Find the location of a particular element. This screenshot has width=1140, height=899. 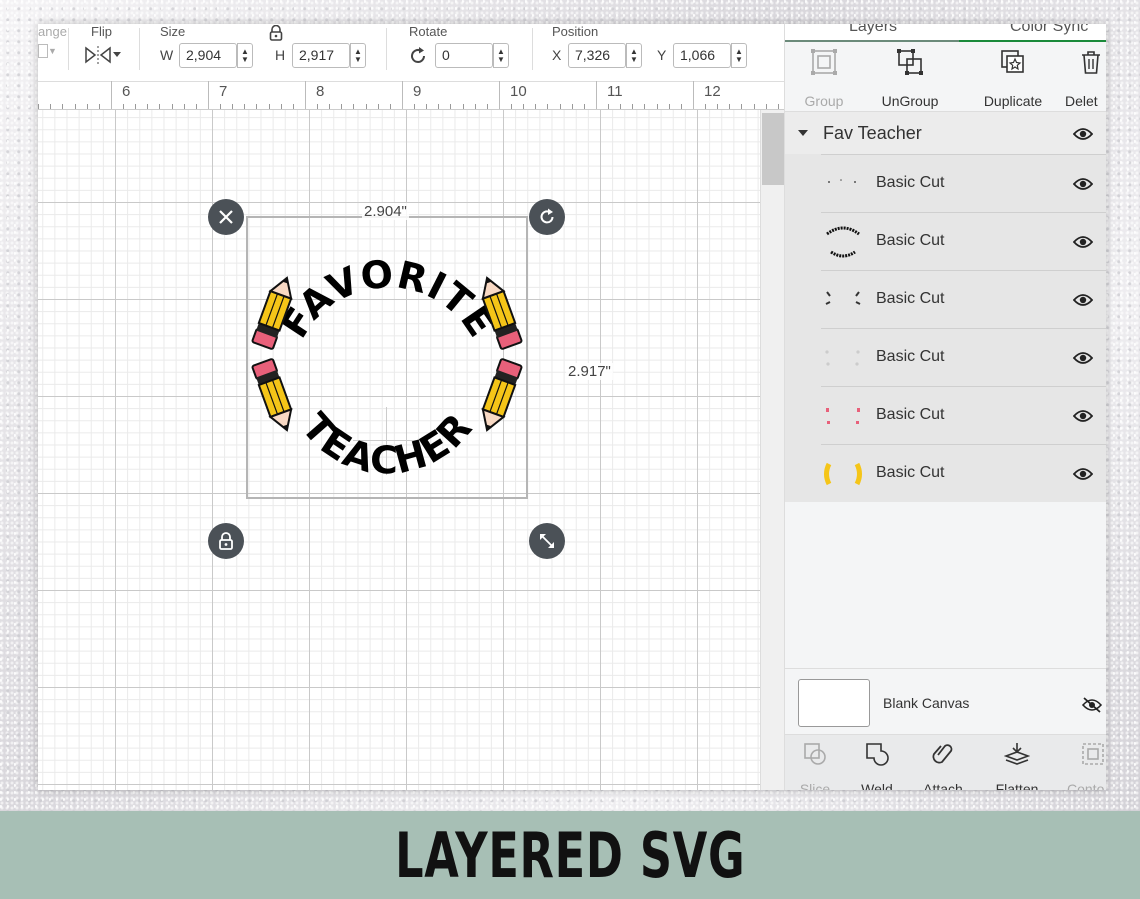

arrange-button: ▼ is located at coordinates (49, 55).